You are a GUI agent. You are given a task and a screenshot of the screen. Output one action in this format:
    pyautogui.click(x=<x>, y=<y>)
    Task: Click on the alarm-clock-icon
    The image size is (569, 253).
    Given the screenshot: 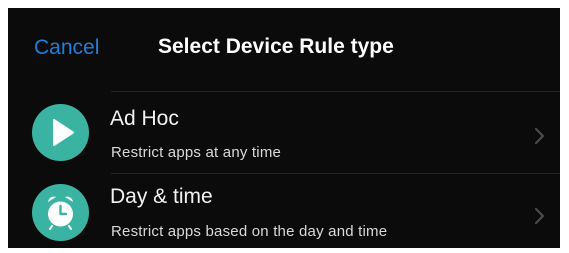 What is the action you would take?
    pyautogui.click(x=60, y=212)
    